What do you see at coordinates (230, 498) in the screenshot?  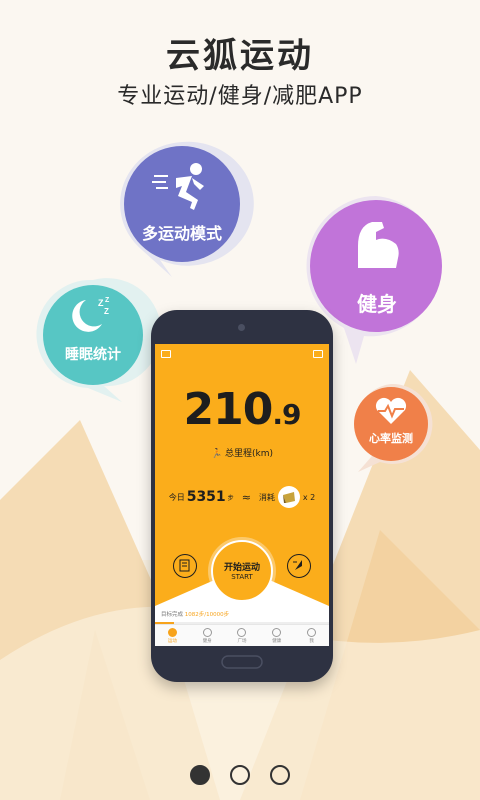 I see `steps-unit: 步` at bounding box center [230, 498].